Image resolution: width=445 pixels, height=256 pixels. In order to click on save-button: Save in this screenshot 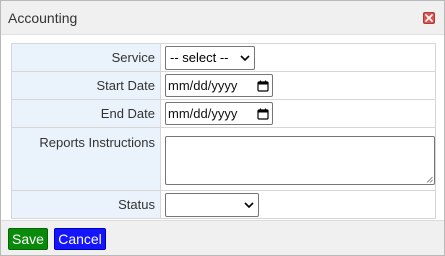, I will do `click(28, 239)`.